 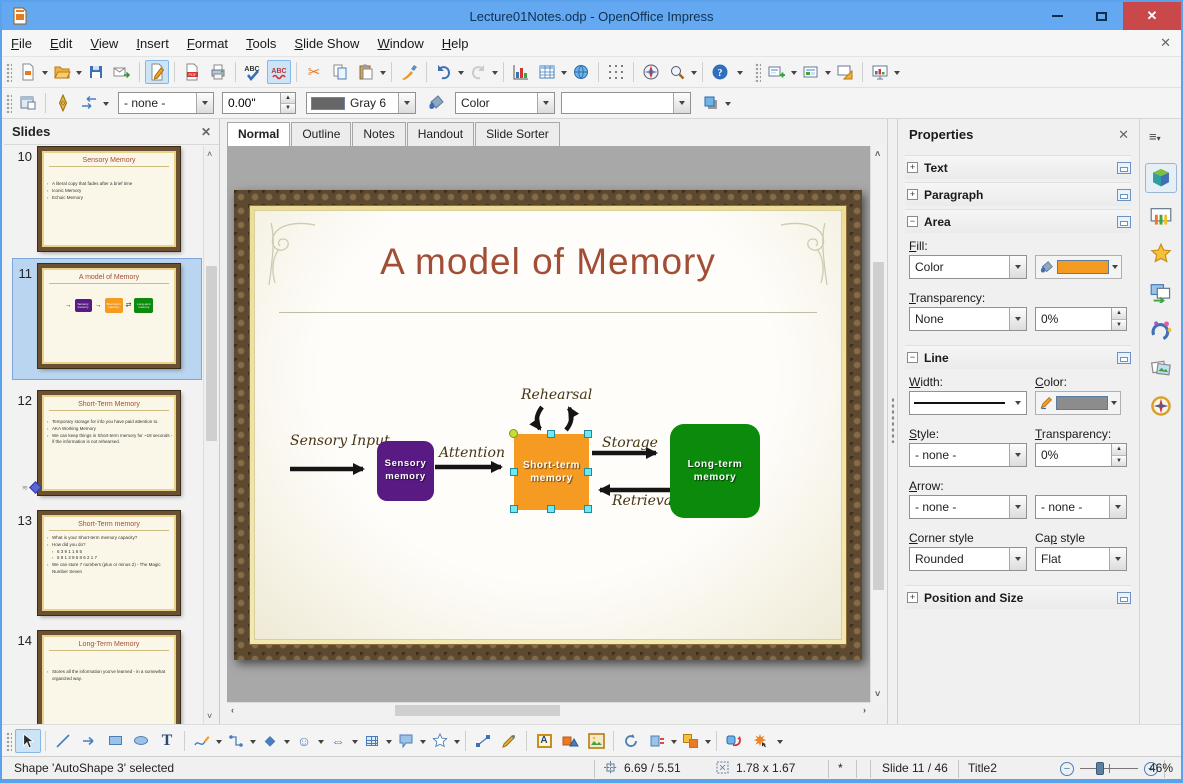 What do you see at coordinates (1161, 406) in the screenshot?
I see `navigator-tab-icon` at bounding box center [1161, 406].